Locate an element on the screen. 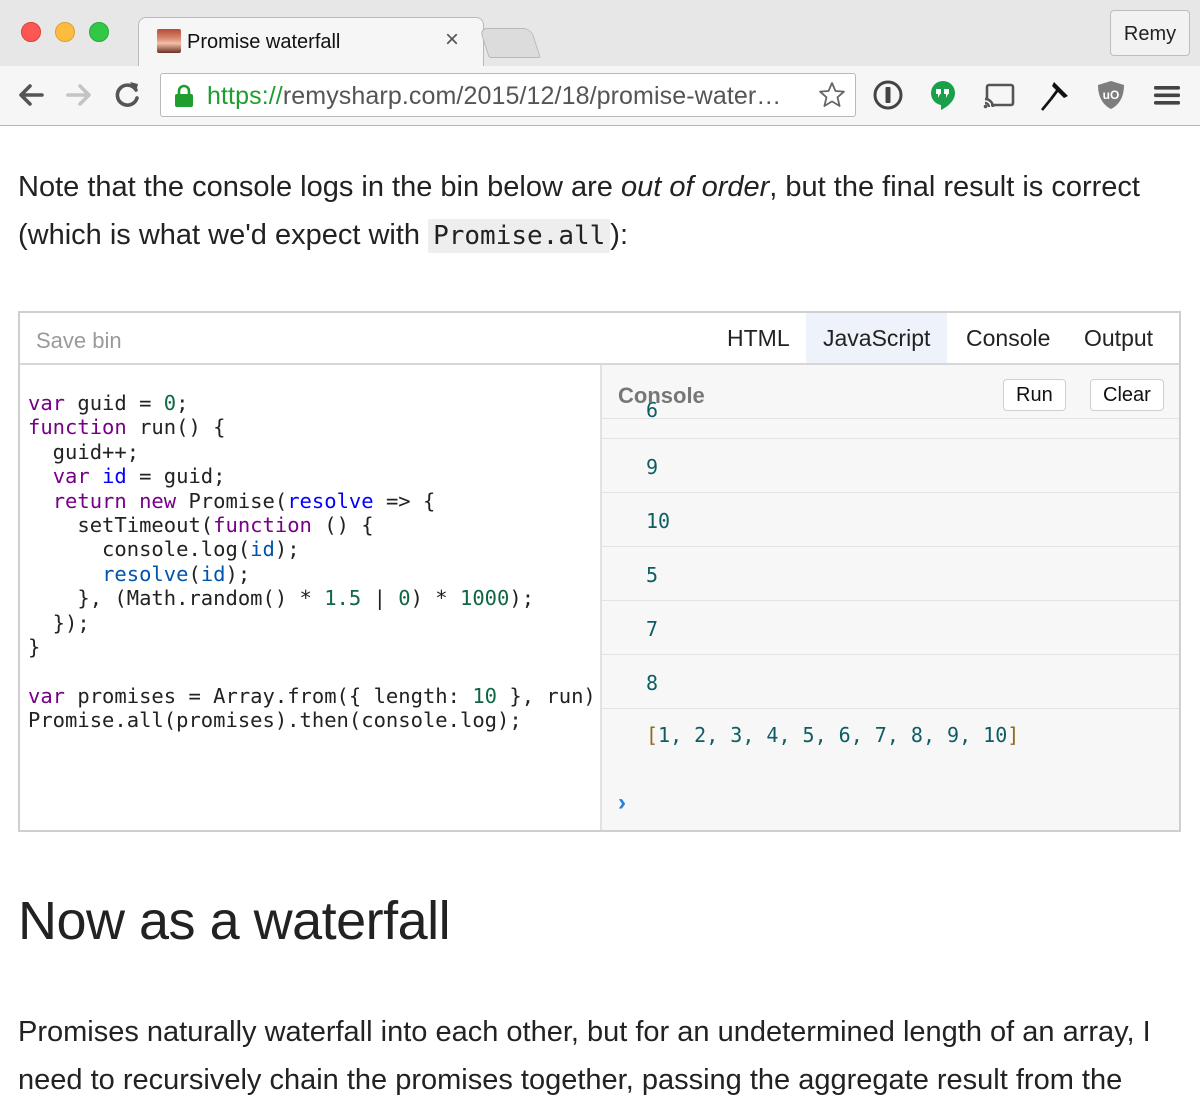 Image resolution: width=1200 pixels, height=1104 pixels. intro-text-3: ): is located at coordinates (619, 235).